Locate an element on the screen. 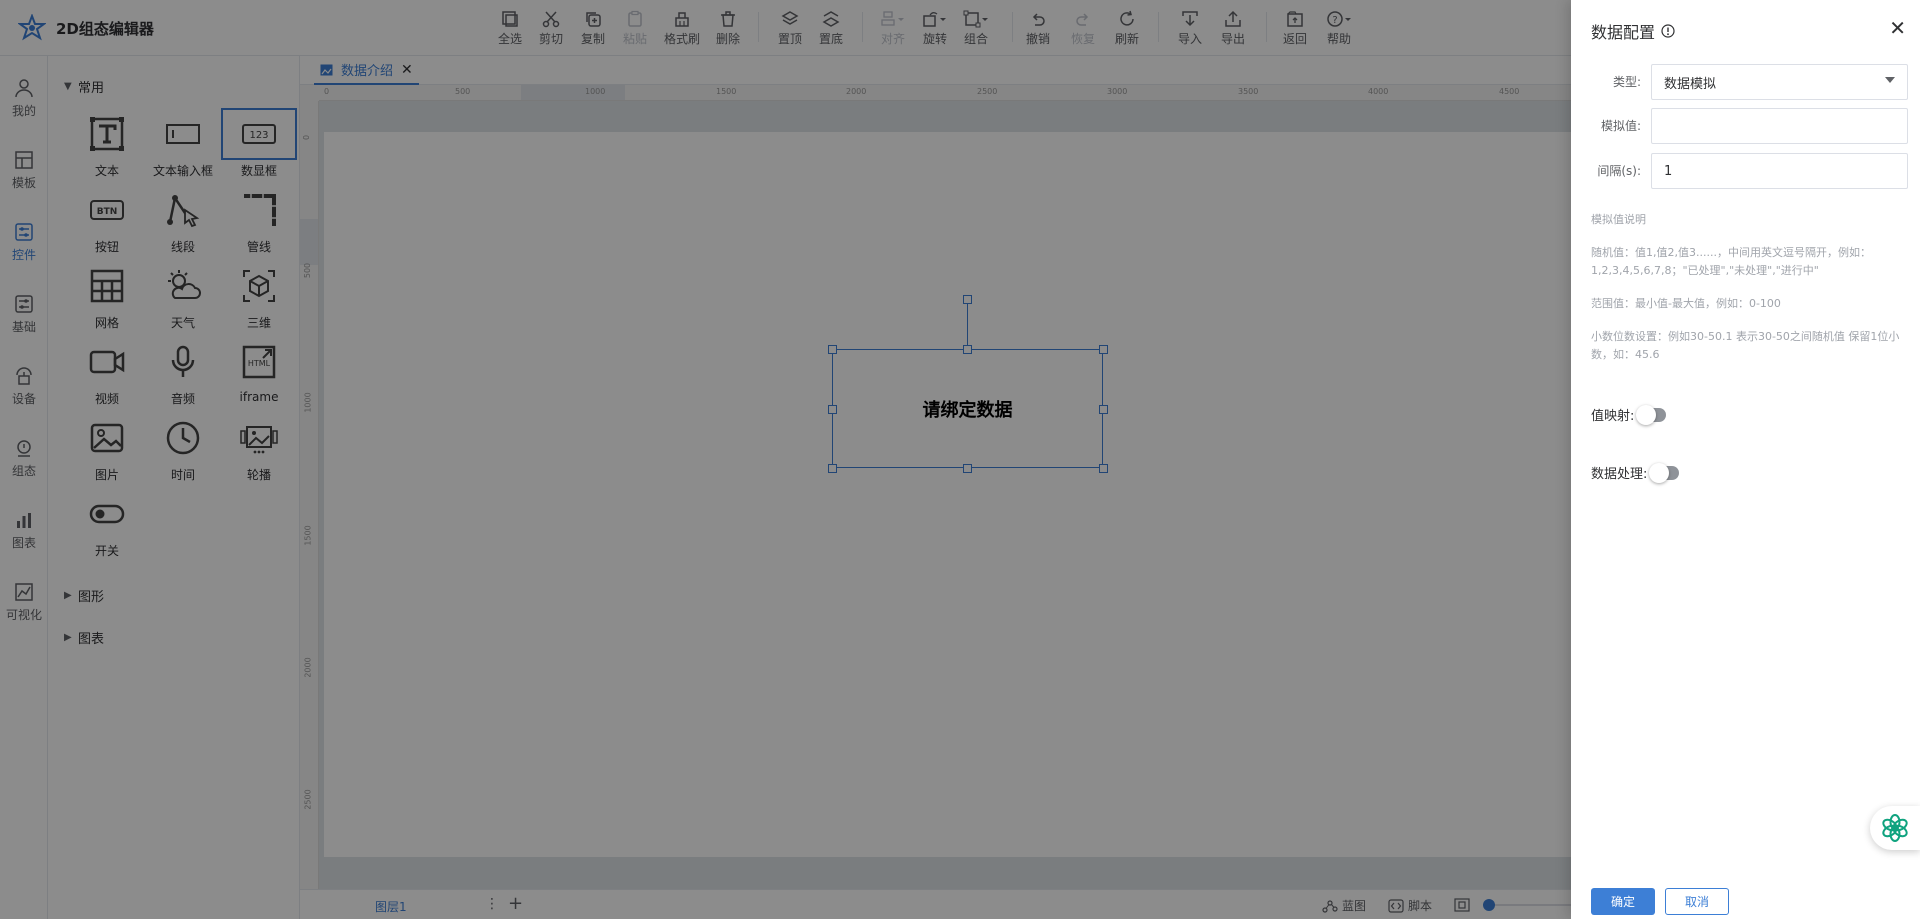 The width and height of the screenshot is (1920, 919). sim-value-label: 模拟值: is located at coordinates (1620, 126).